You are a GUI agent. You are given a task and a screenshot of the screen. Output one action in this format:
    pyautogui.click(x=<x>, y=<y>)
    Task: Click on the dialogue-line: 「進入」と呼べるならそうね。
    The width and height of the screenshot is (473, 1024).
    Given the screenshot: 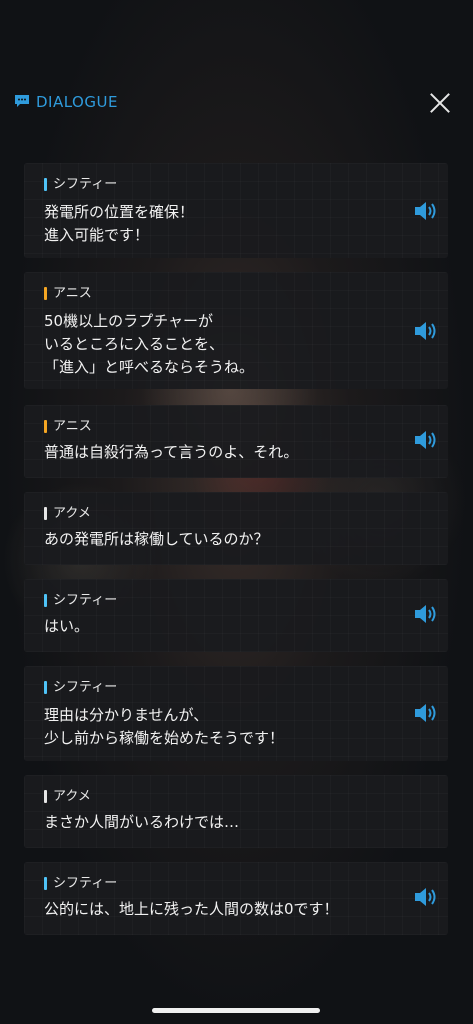 What is the action you would take?
    pyautogui.click(x=149, y=367)
    